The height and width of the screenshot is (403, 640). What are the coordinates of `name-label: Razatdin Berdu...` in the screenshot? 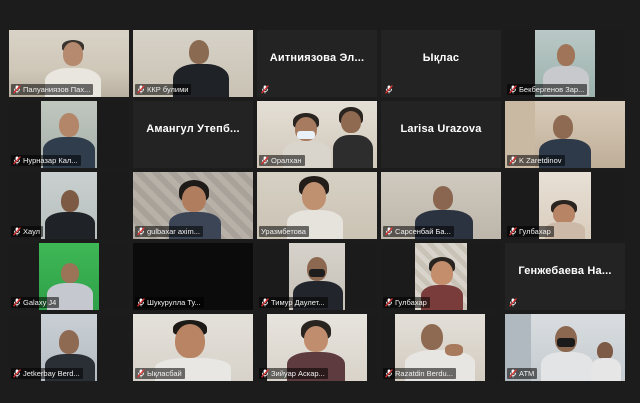 It's located at (419, 373).